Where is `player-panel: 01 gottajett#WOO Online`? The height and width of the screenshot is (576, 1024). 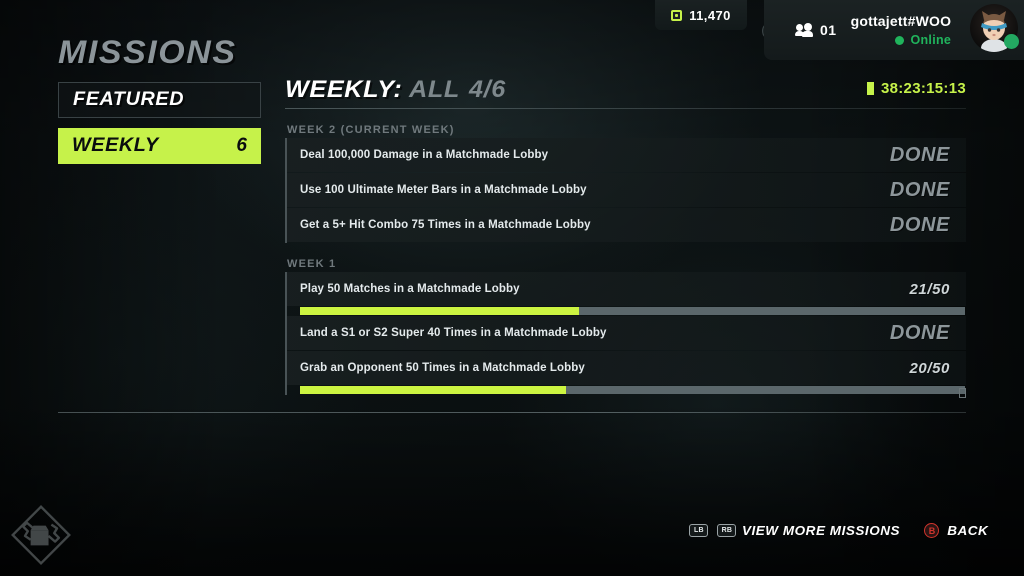
player-panel: 01 gottajett#WOO Online is located at coordinates (894, 30).